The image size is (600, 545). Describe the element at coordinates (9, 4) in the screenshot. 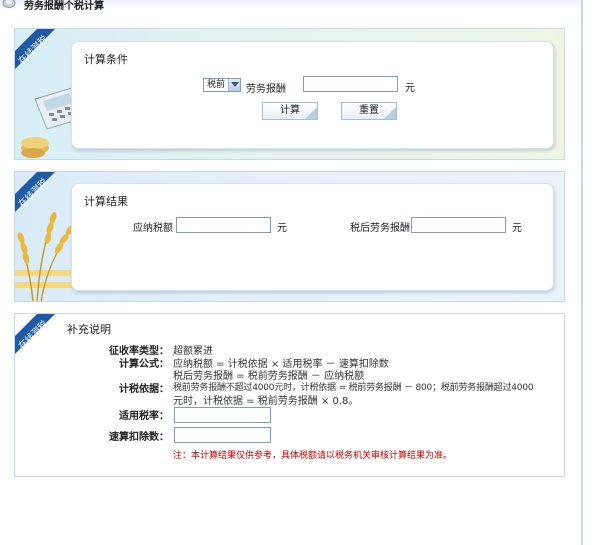

I see `coin-icon` at that location.